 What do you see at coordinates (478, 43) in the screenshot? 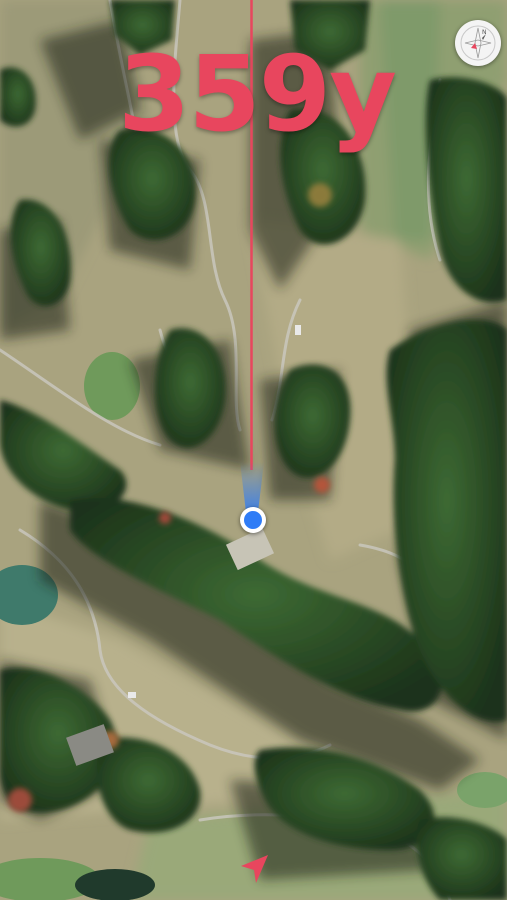
I see `compass-icon: N` at bounding box center [478, 43].